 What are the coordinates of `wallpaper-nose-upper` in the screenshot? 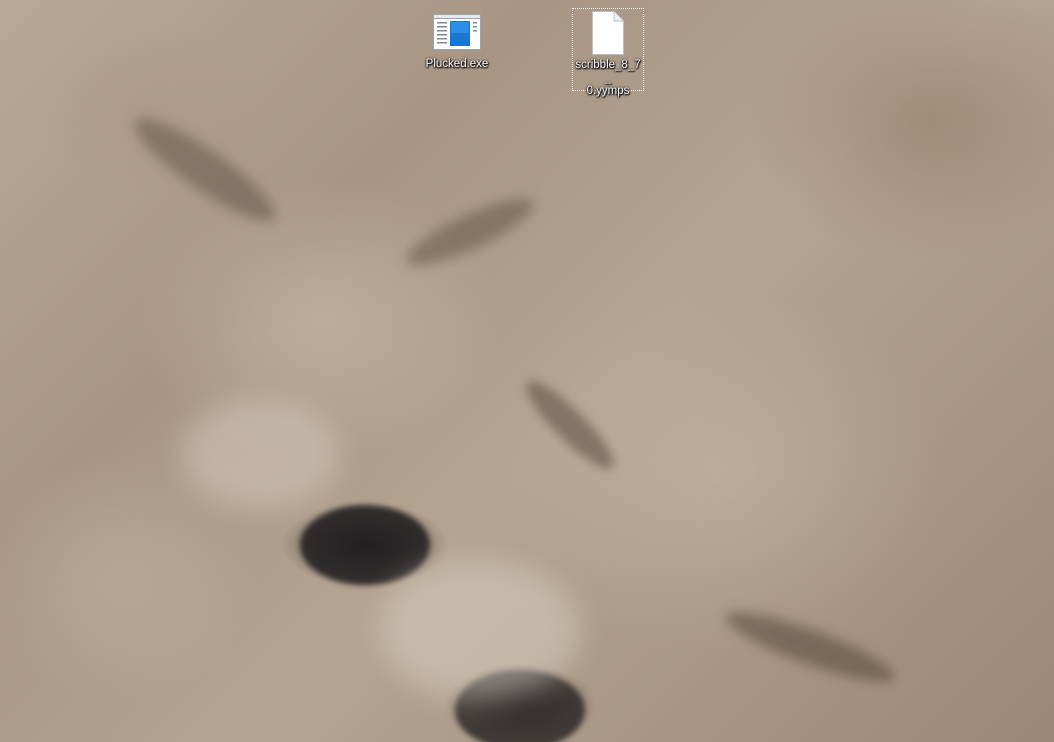 It's located at (365, 545).